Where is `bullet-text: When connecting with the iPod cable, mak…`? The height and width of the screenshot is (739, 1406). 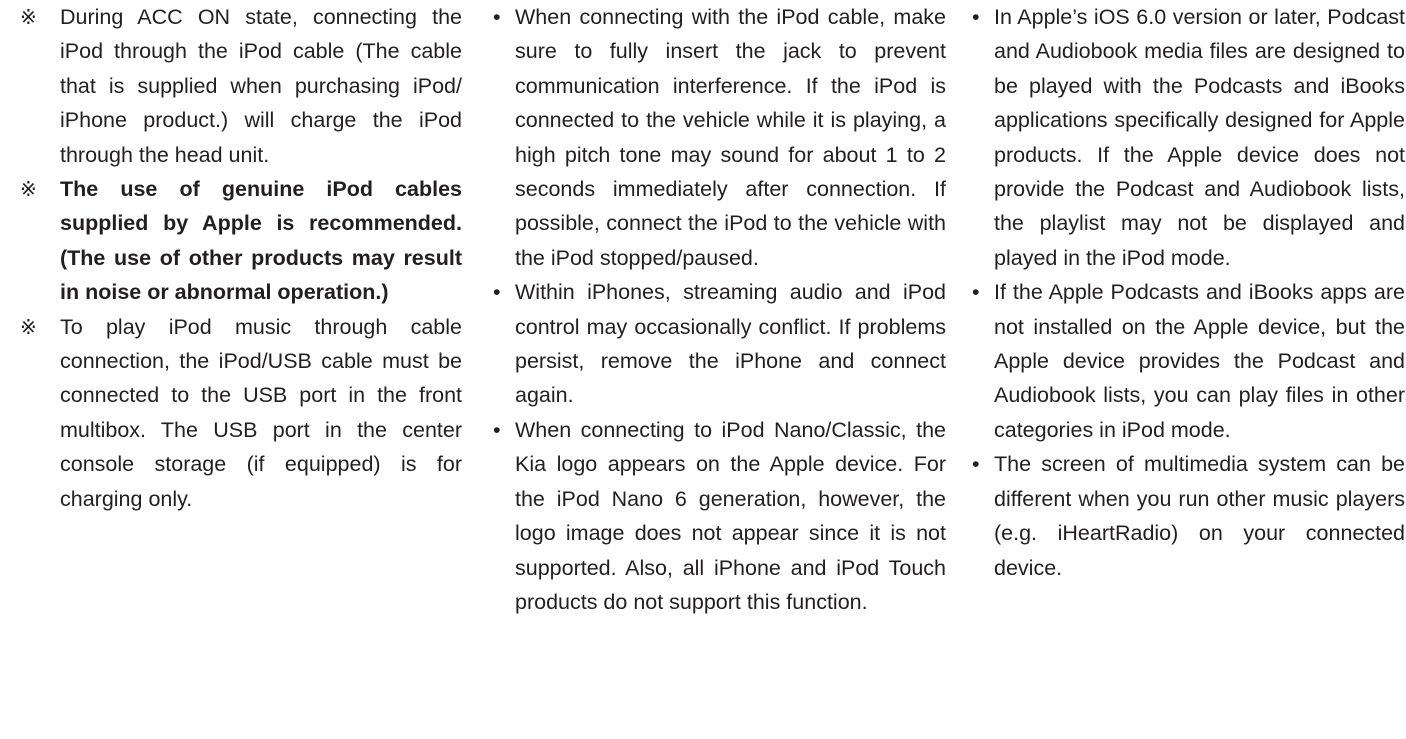 bullet-text: When connecting with the iPod cable, mak… is located at coordinates (730, 137).